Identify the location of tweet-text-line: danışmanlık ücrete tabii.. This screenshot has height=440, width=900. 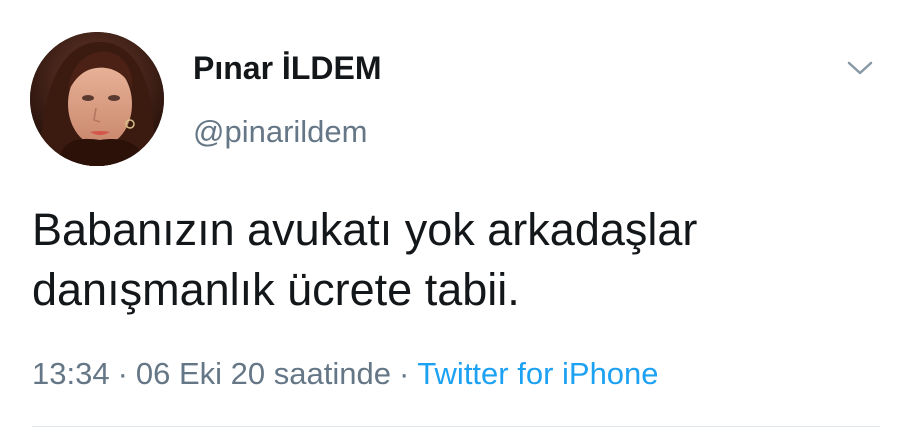
(276, 289).